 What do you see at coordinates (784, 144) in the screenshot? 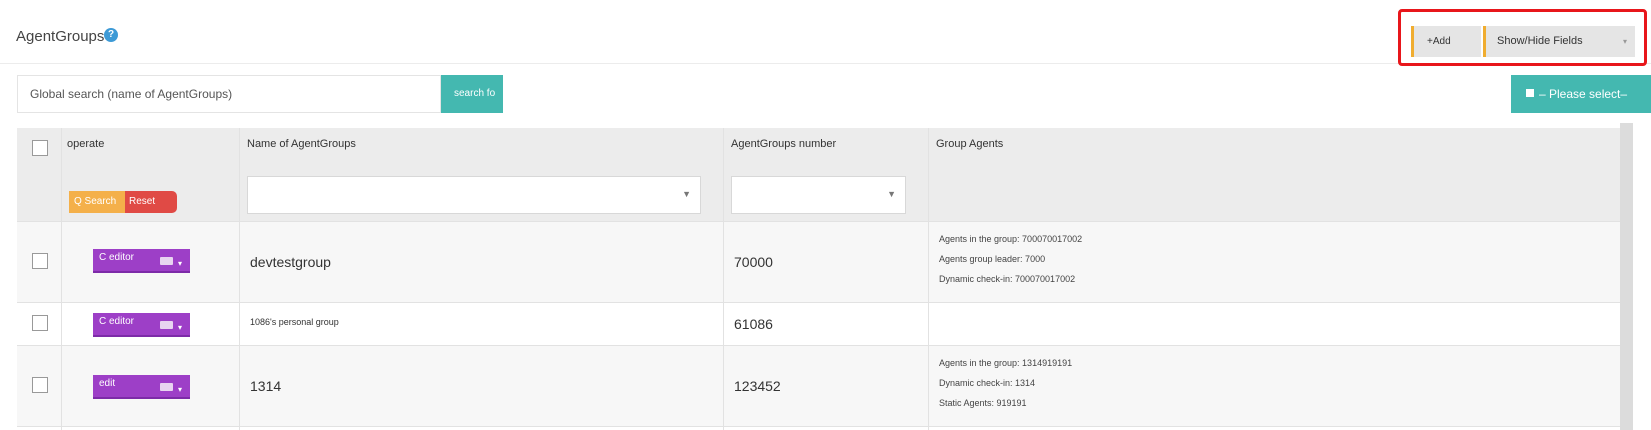
I see `column-header-number: AgentGroups number` at bounding box center [784, 144].